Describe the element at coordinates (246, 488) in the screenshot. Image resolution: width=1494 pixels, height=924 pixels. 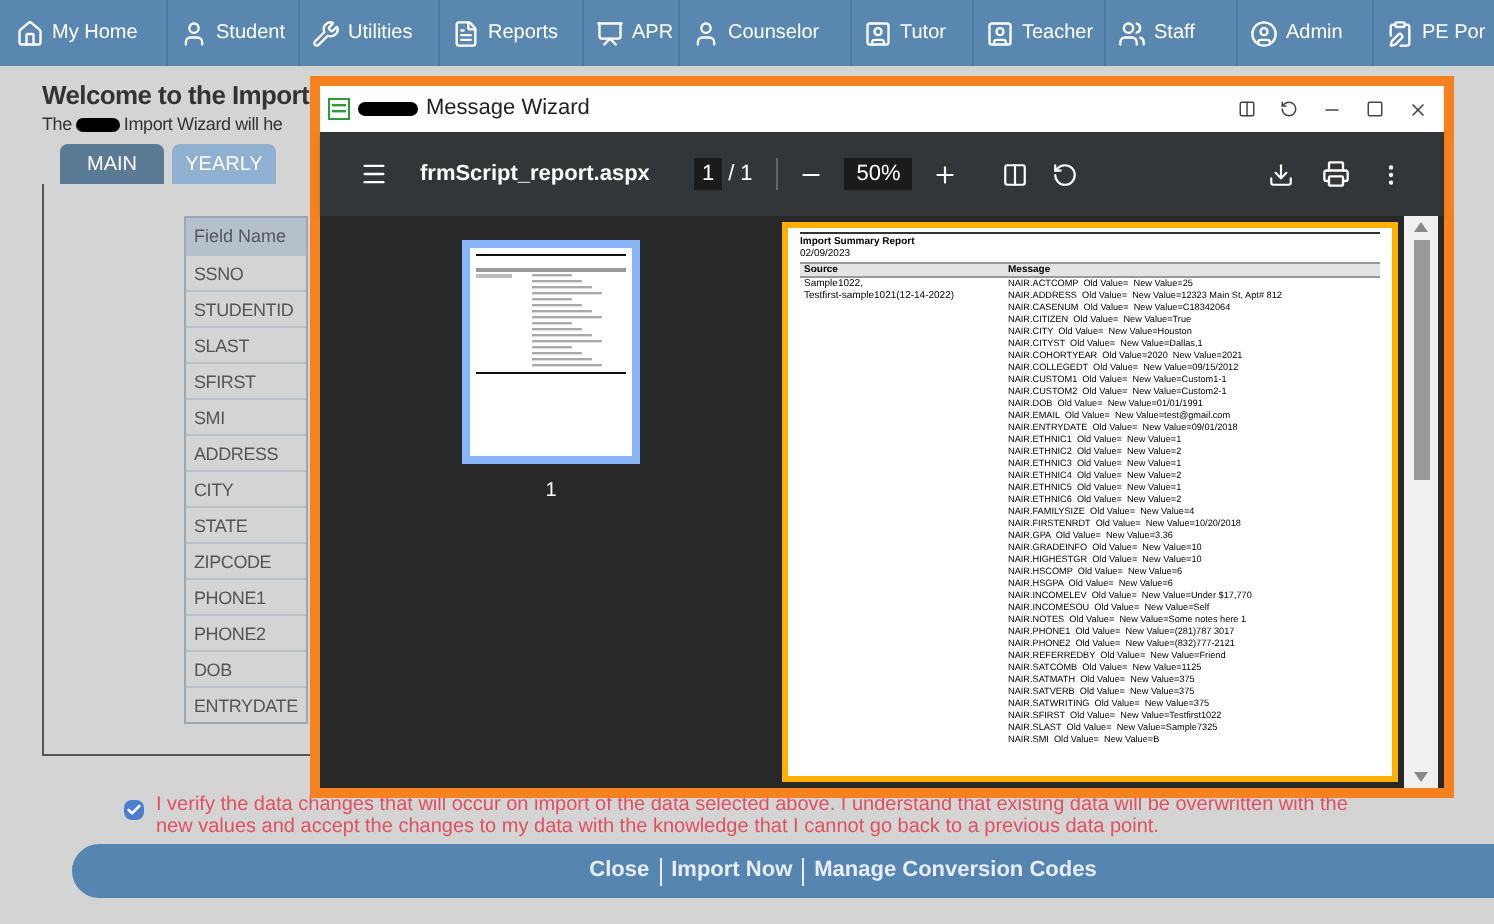
I see `table-cell: CITY` at that location.